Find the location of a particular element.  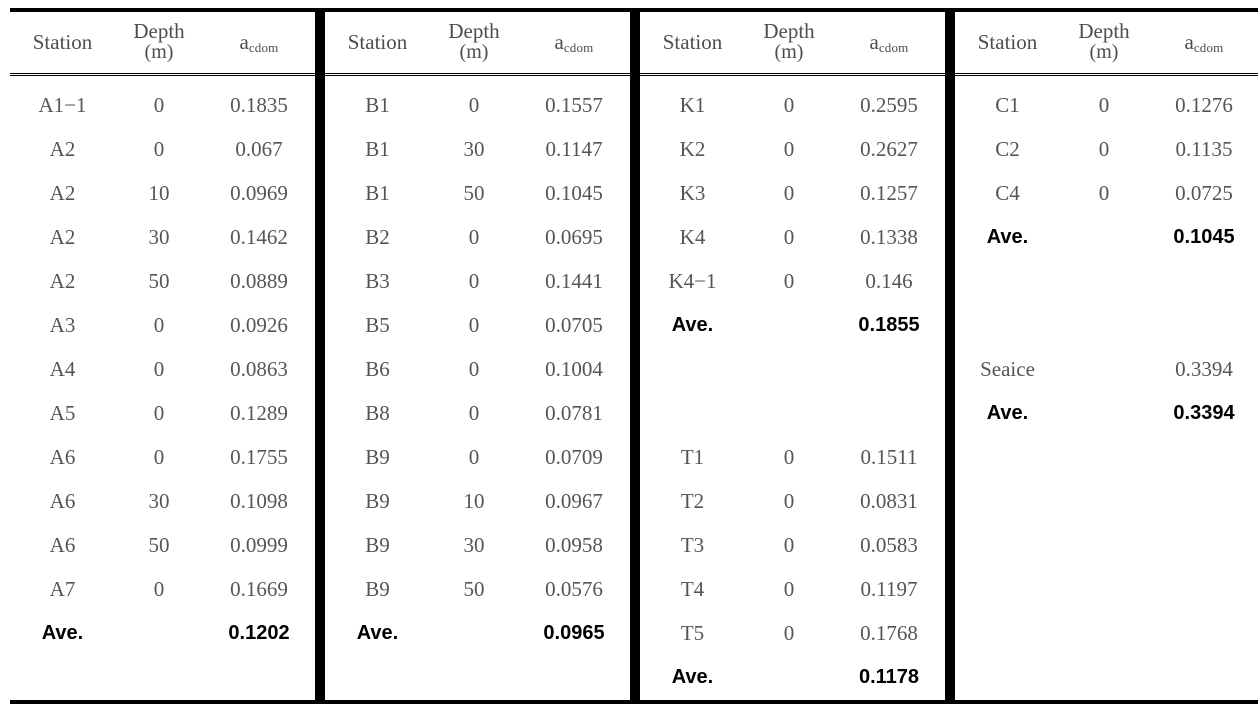

cell-station: A6 is located at coordinates (62, 501).